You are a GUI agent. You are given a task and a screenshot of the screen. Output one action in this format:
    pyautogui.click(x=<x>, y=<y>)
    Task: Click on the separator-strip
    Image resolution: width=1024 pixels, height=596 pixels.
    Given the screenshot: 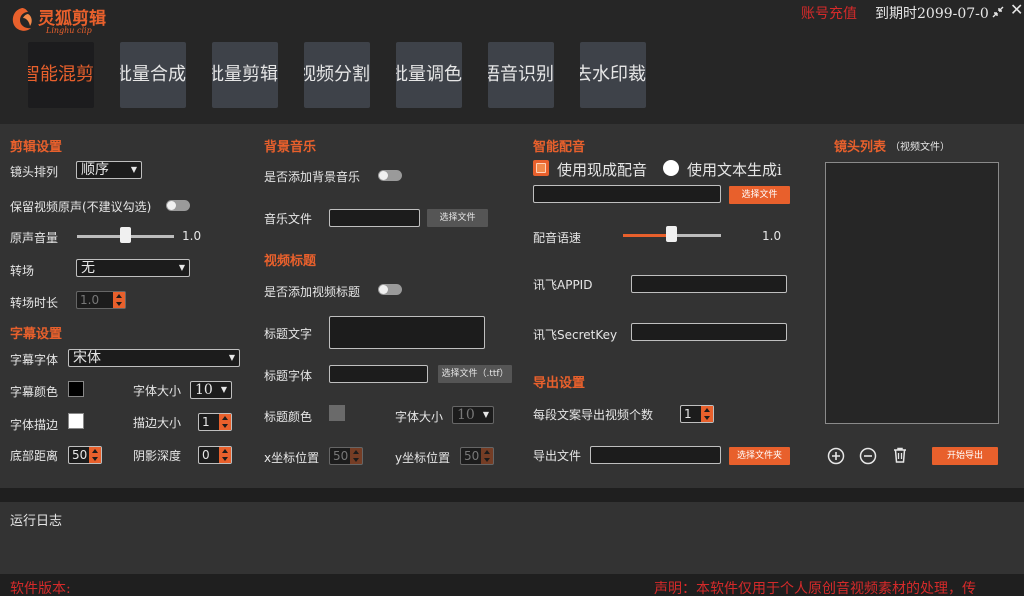 What is the action you would take?
    pyautogui.click(x=512, y=117)
    